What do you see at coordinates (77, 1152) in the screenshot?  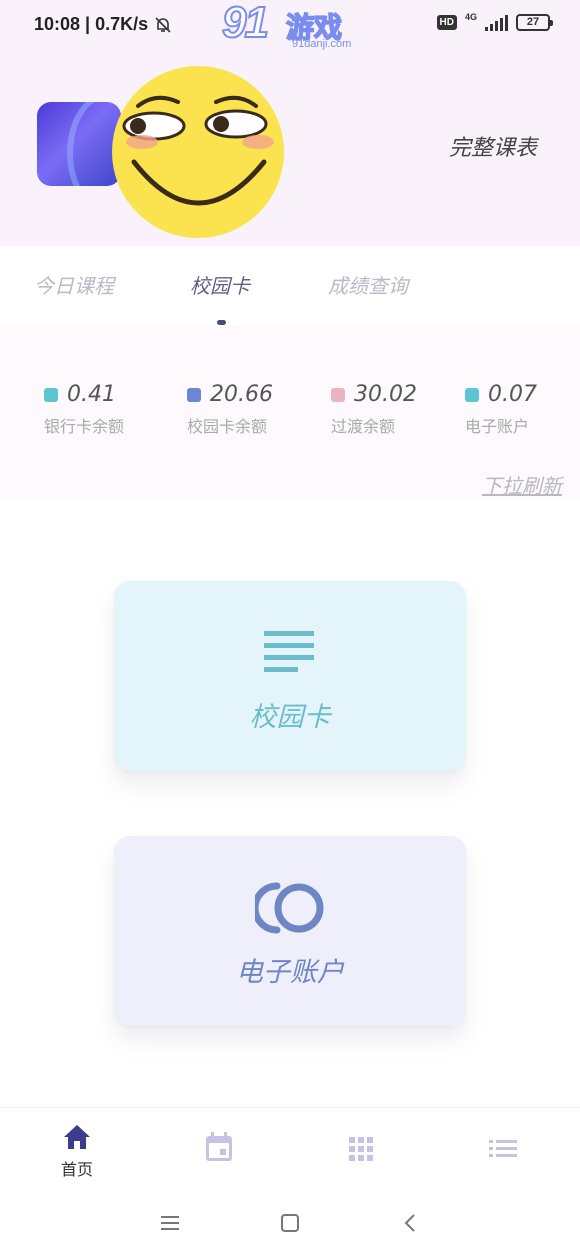 I see `nav-home: 首页` at bounding box center [77, 1152].